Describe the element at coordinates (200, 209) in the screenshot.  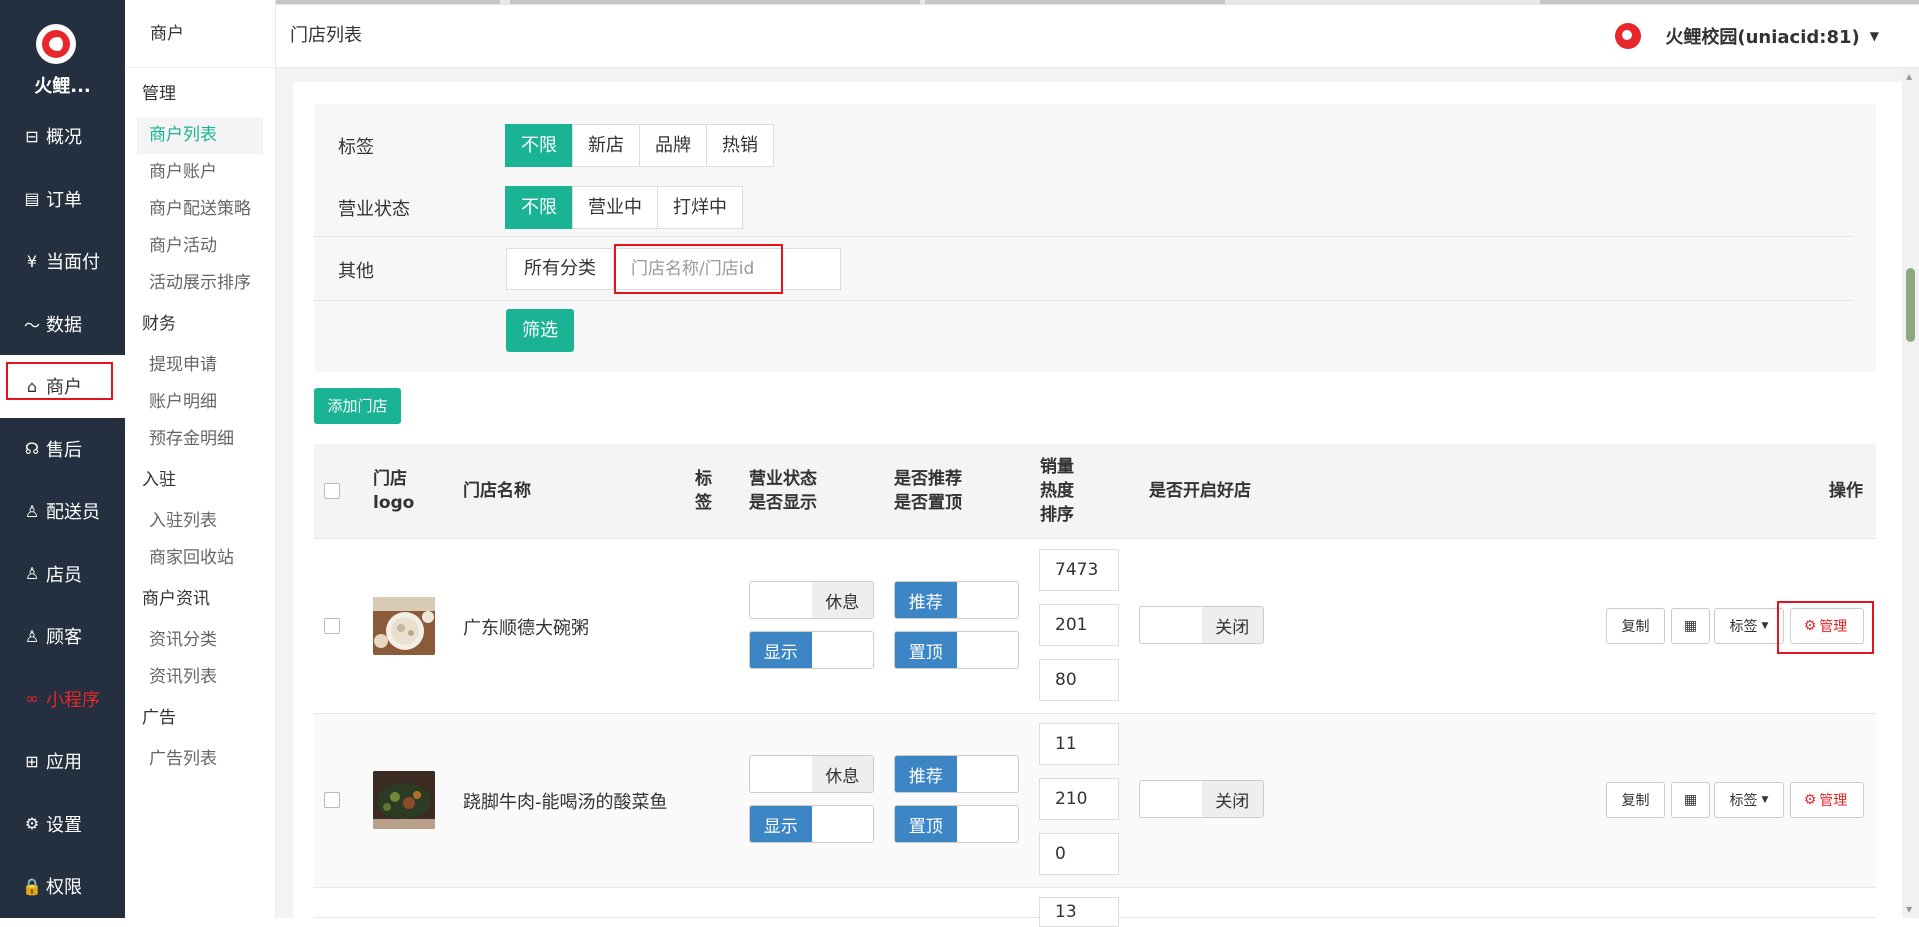
I see `subnav-item: 商户配送策略` at that location.